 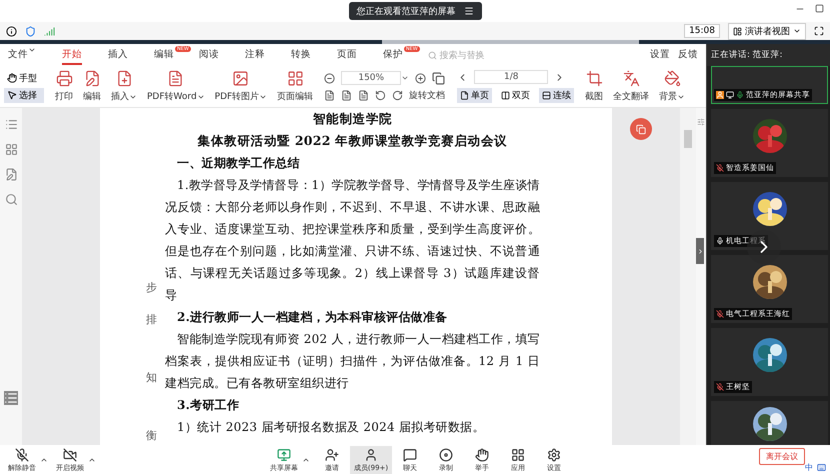 I want to click on pointer-icon, so click(x=12, y=95).